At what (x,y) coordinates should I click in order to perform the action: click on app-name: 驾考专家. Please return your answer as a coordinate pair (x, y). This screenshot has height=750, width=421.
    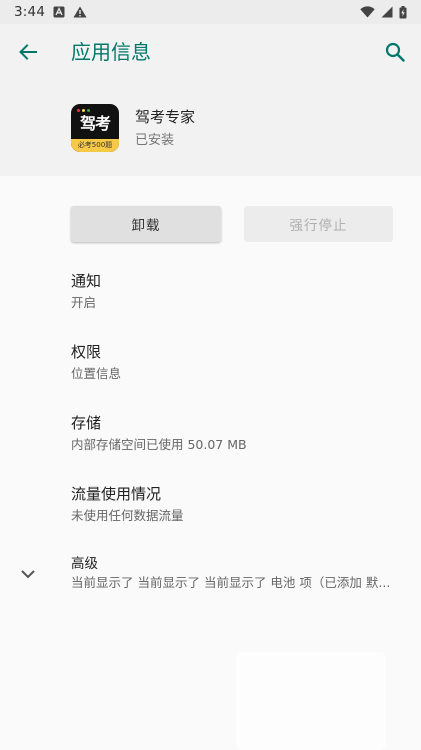
    Looking at the image, I should click on (165, 117).